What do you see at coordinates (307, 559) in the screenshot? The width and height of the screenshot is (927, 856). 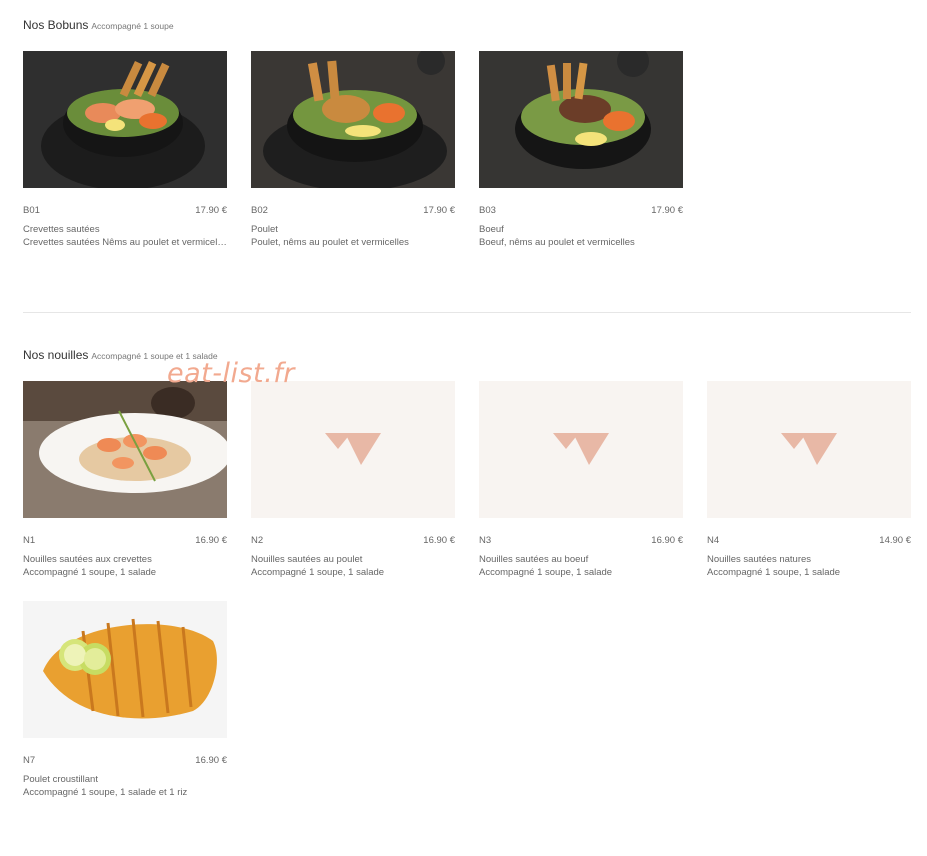 I see `item-name: Nouilles sautées au poulet` at bounding box center [307, 559].